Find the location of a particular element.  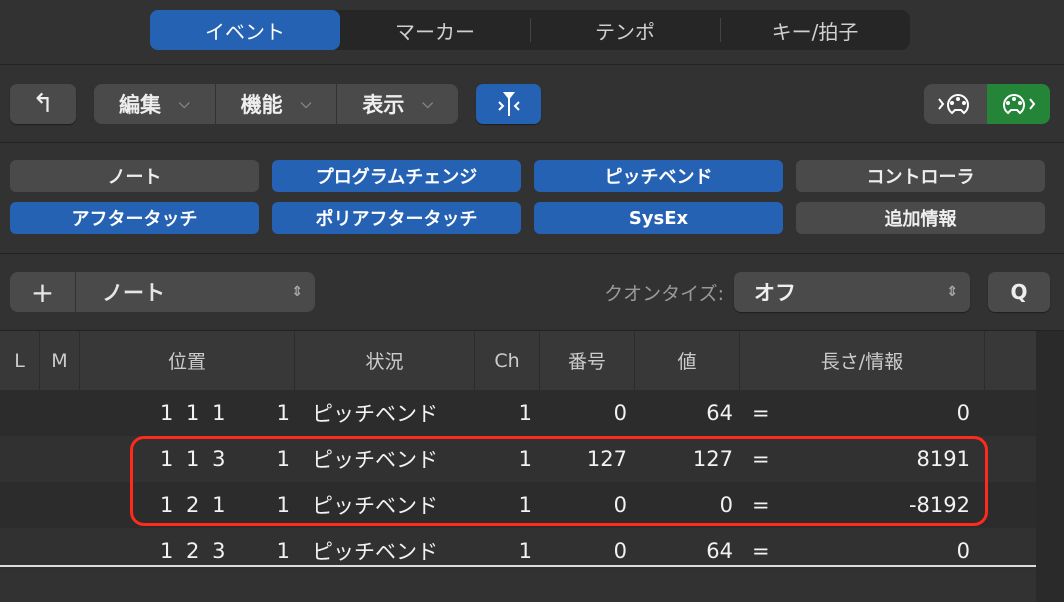

create-event-group: + ノート ⇕ is located at coordinates (162, 292).